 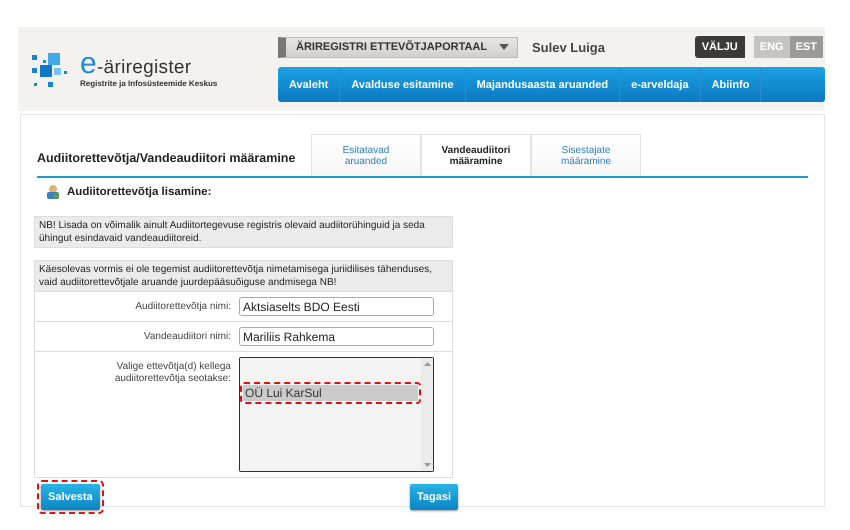 What do you see at coordinates (136, 66) in the screenshot?
I see `logo-title: e-äriregister` at bounding box center [136, 66].